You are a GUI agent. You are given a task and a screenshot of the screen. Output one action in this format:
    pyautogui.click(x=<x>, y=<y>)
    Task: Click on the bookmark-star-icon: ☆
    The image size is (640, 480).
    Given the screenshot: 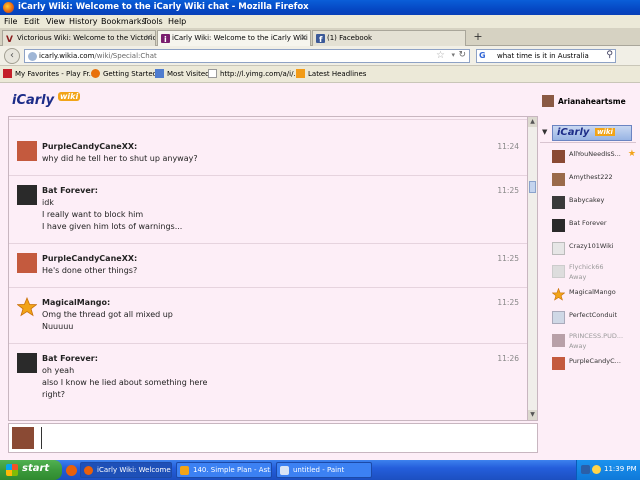 What is the action you would take?
    pyautogui.click(x=440, y=55)
    